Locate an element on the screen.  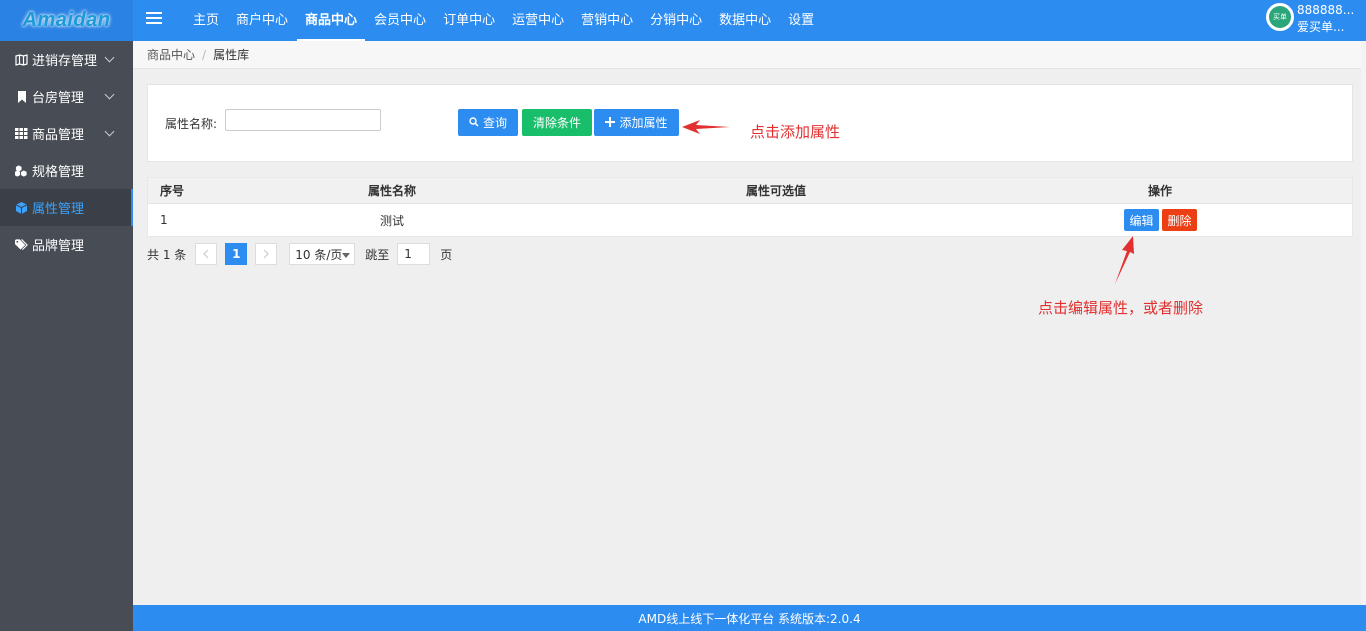
map-icon is located at coordinates (21, 59).